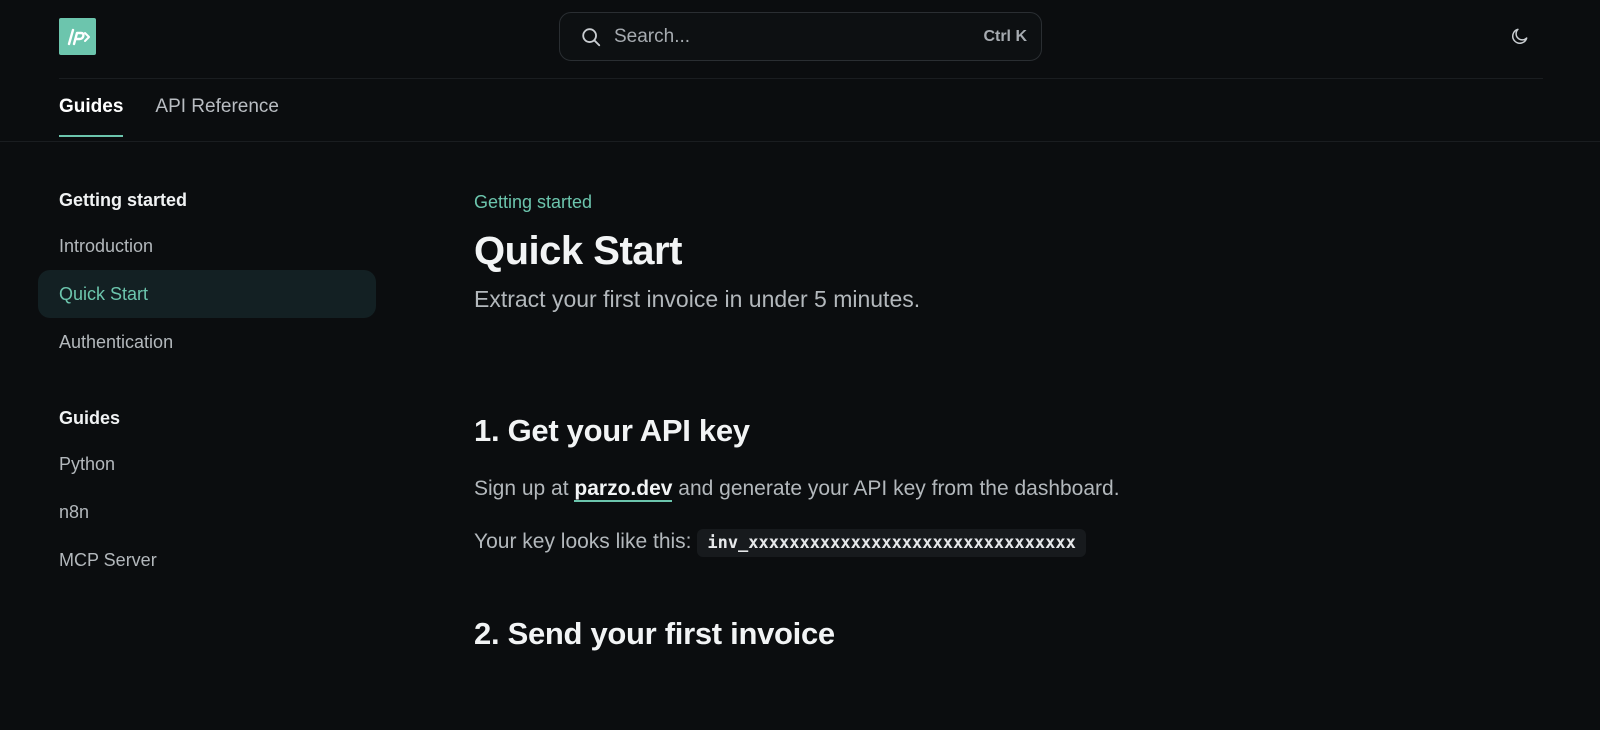 Image resolution: width=1600 pixels, height=730 pixels. What do you see at coordinates (591, 36) in the screenshot?
I see `search-icon` at bounding box center [591, 36].